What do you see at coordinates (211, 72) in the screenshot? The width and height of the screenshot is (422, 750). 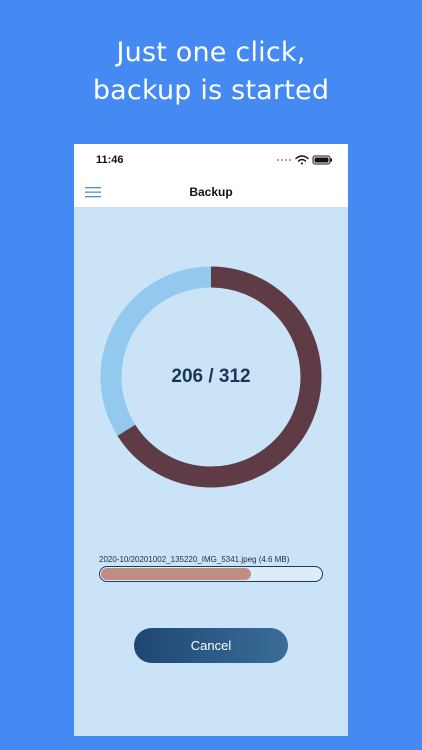 I see `promo-headline: Just one click, backup is started` at bounding box center [211, 72].